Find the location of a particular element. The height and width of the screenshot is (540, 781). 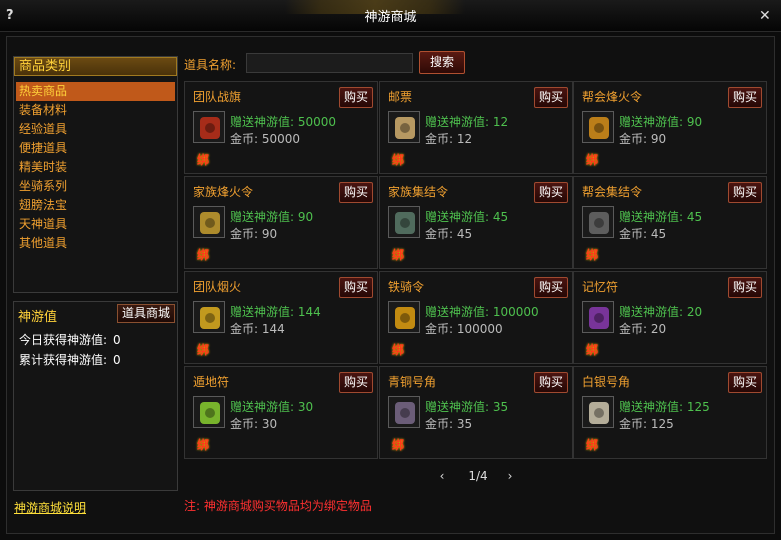

gift-value: 赠送神游值: 30 is located at coordinates (272, 407).